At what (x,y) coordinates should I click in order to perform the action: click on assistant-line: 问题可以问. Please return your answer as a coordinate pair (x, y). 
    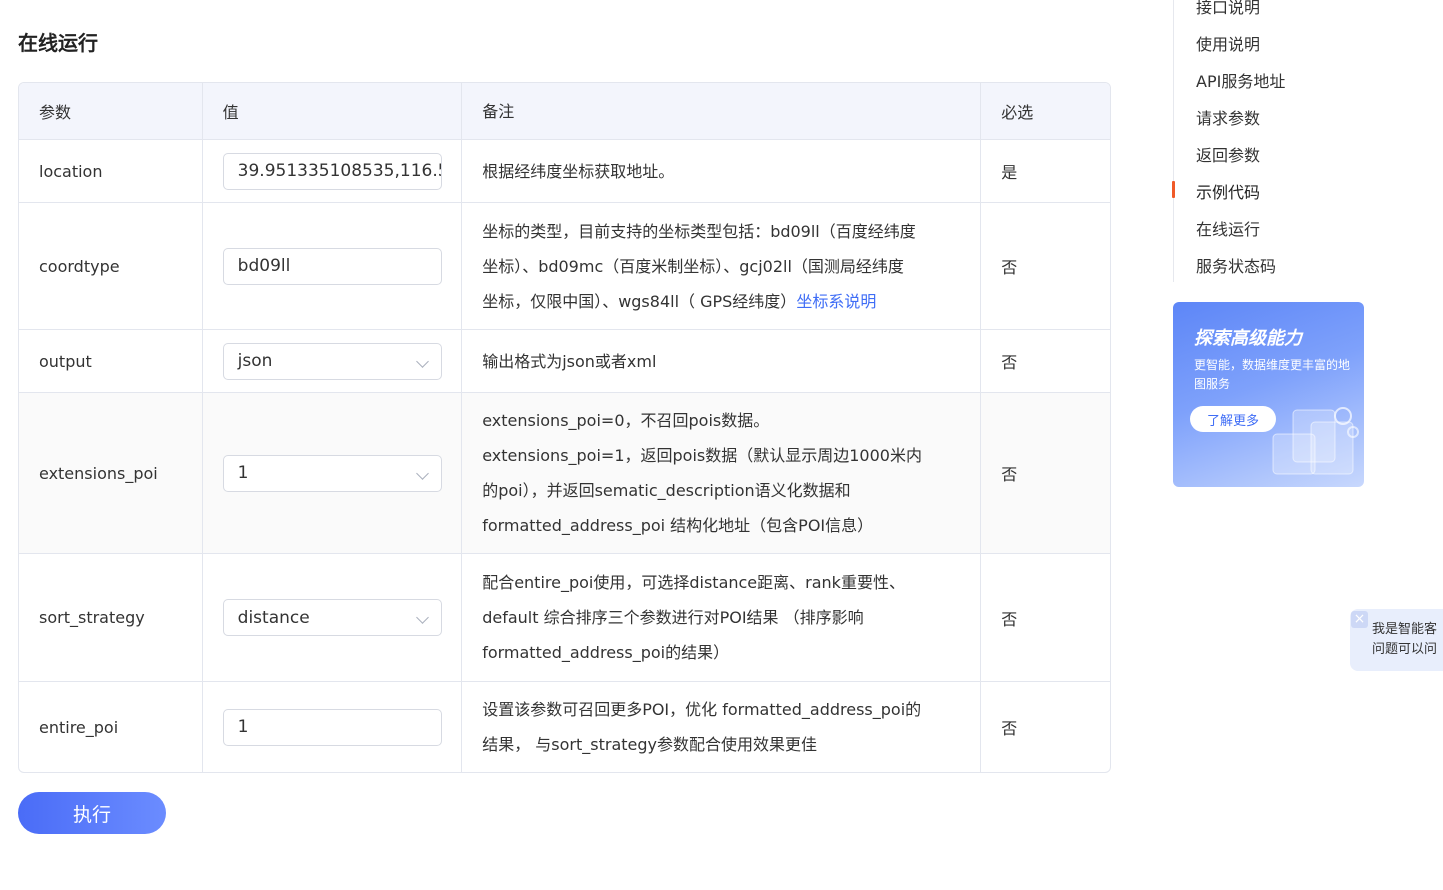
    Looking at the image, I should click on (1405, 649).